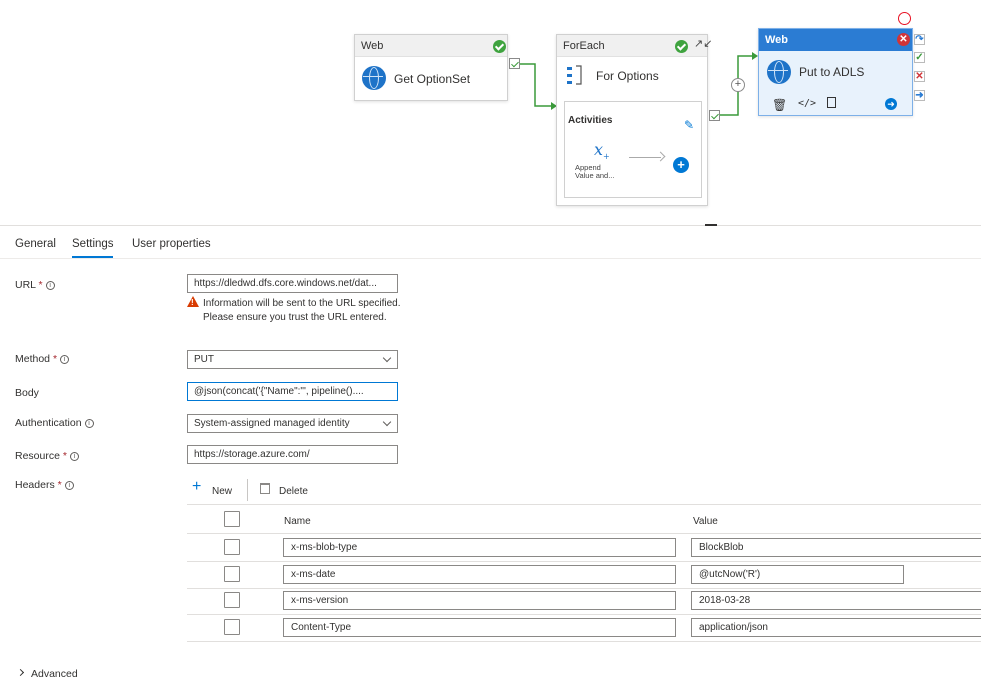 This screenshot has height=693, width=981. I want to click on collapse-icon: ↗↙, so click(703, 43).